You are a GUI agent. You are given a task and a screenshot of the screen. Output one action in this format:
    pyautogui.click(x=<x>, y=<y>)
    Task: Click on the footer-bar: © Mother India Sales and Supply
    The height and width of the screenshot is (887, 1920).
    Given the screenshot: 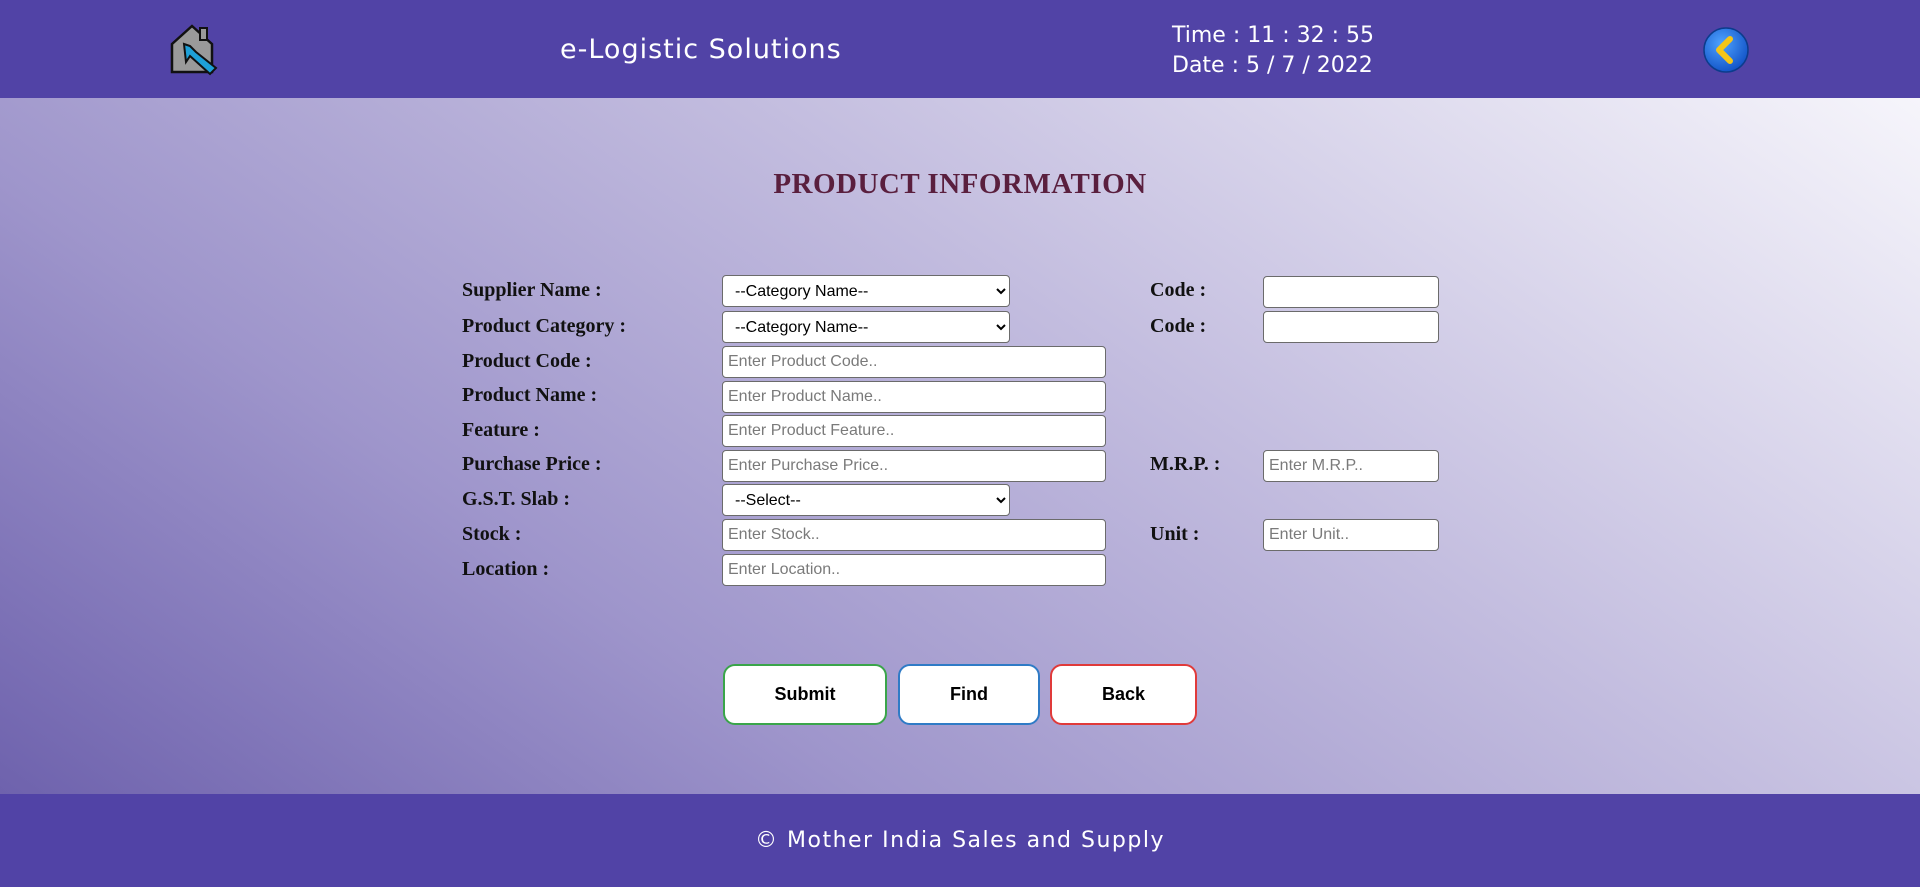 What is the action you would take?
    pyautogui.click(x=960, y=840)
    